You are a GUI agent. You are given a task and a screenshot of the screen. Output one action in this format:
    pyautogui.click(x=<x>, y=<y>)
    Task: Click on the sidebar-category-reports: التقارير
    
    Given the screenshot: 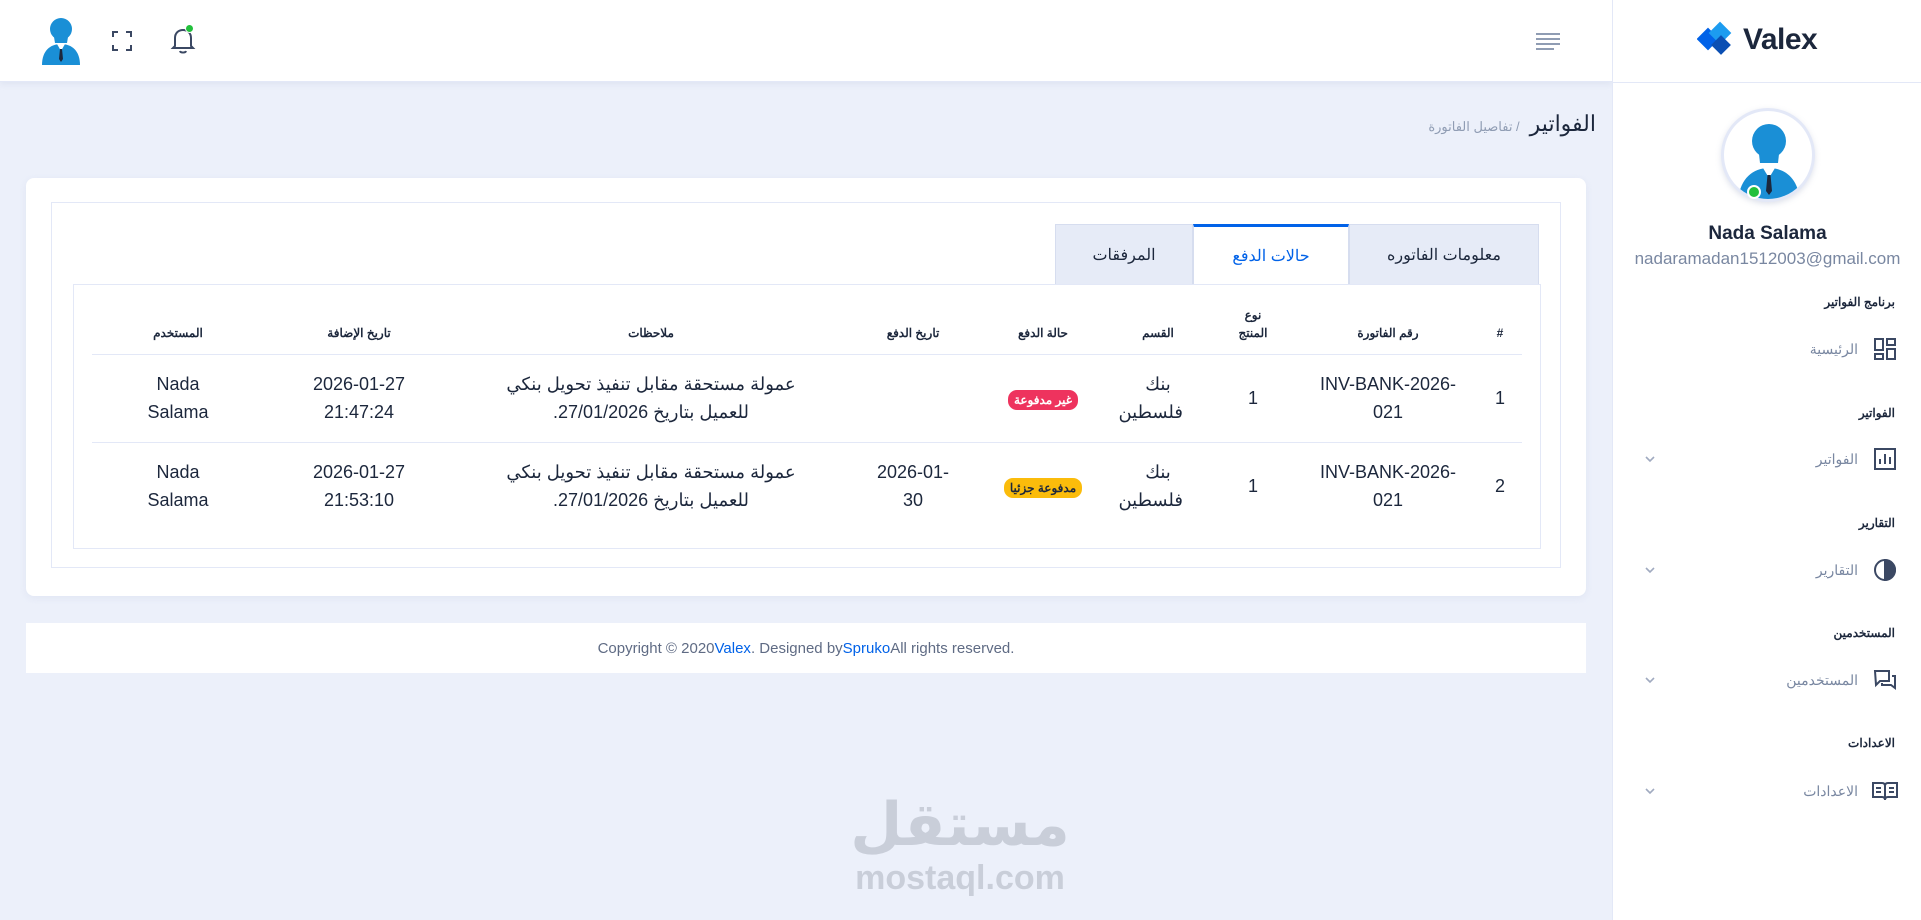 What is the action you would take?
    pyautogui.click(x=1876, y=523)
    